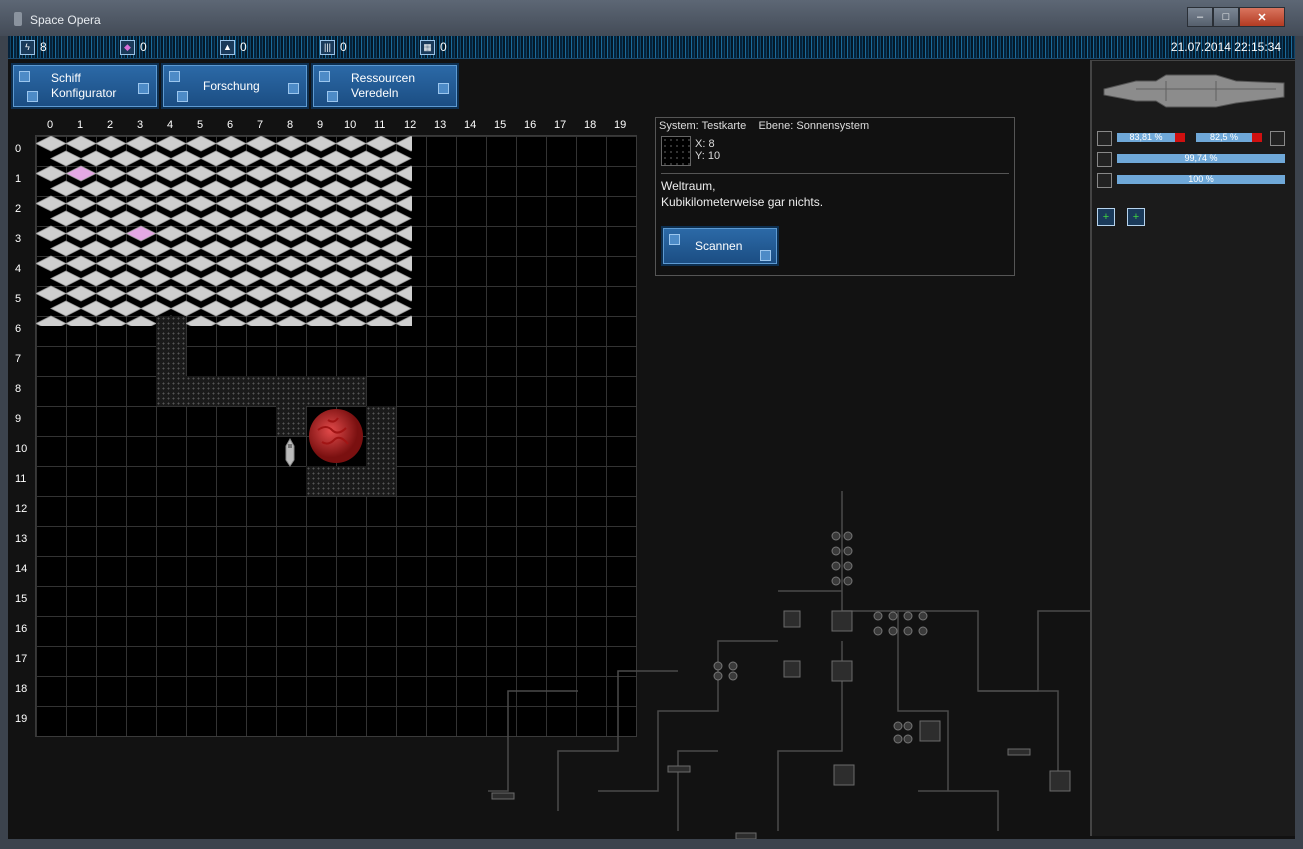 Image resolution: width=1303 pixels, height=849 pixels. What do you see at coordinates (290, 453) in the screenshot?
I see `player-ship-icon` at bounding box center [290, 453].